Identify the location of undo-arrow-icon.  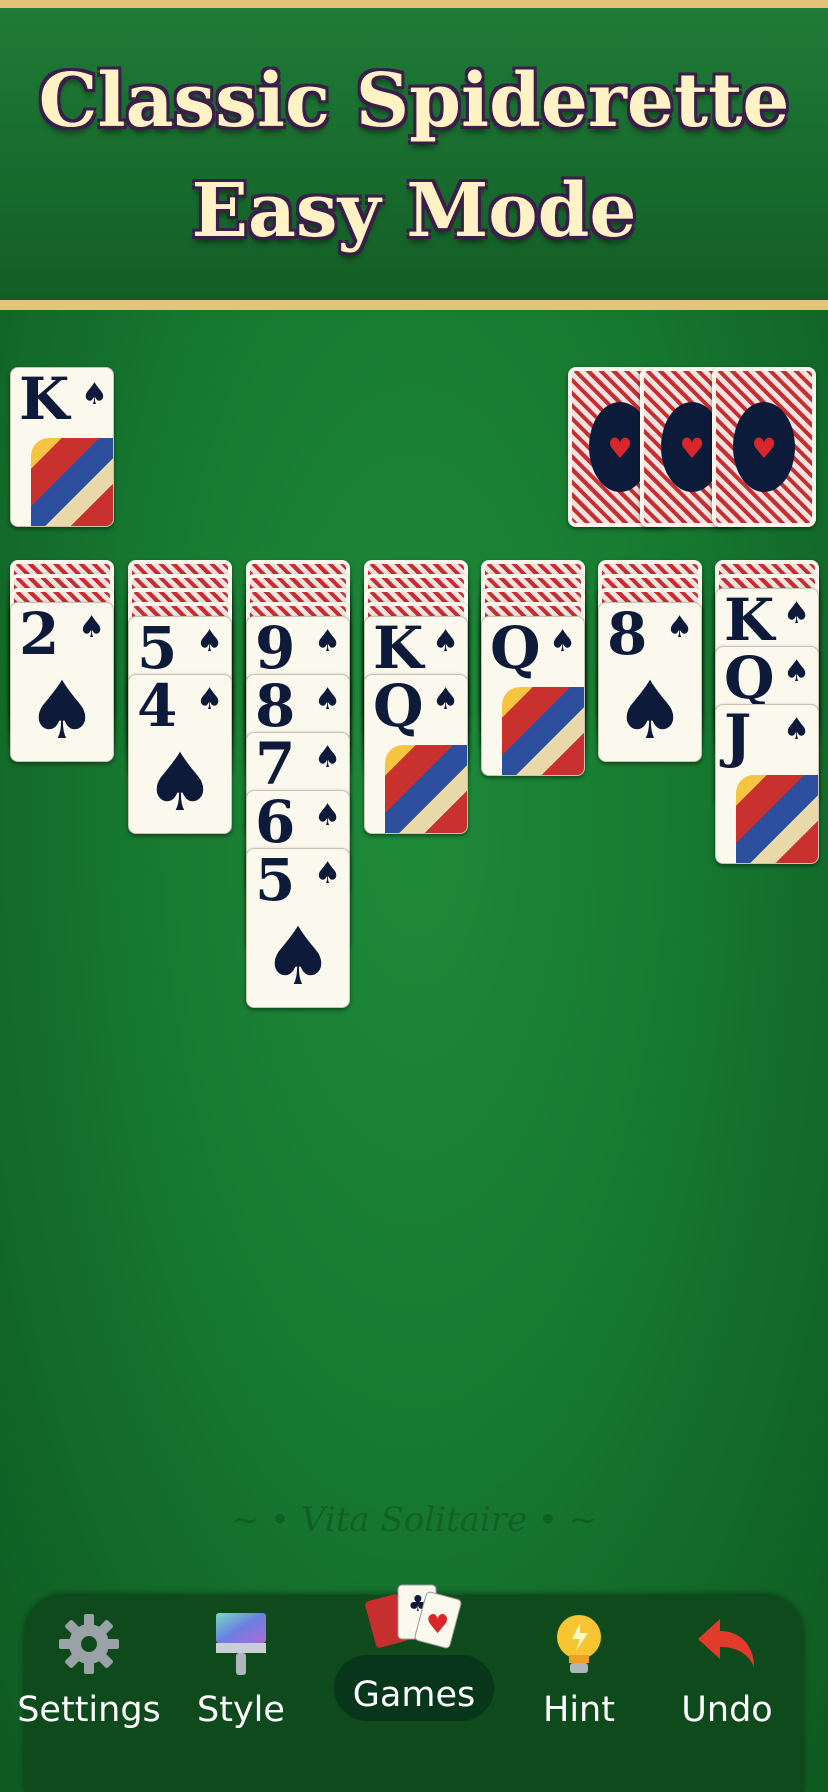
(726, 1643).